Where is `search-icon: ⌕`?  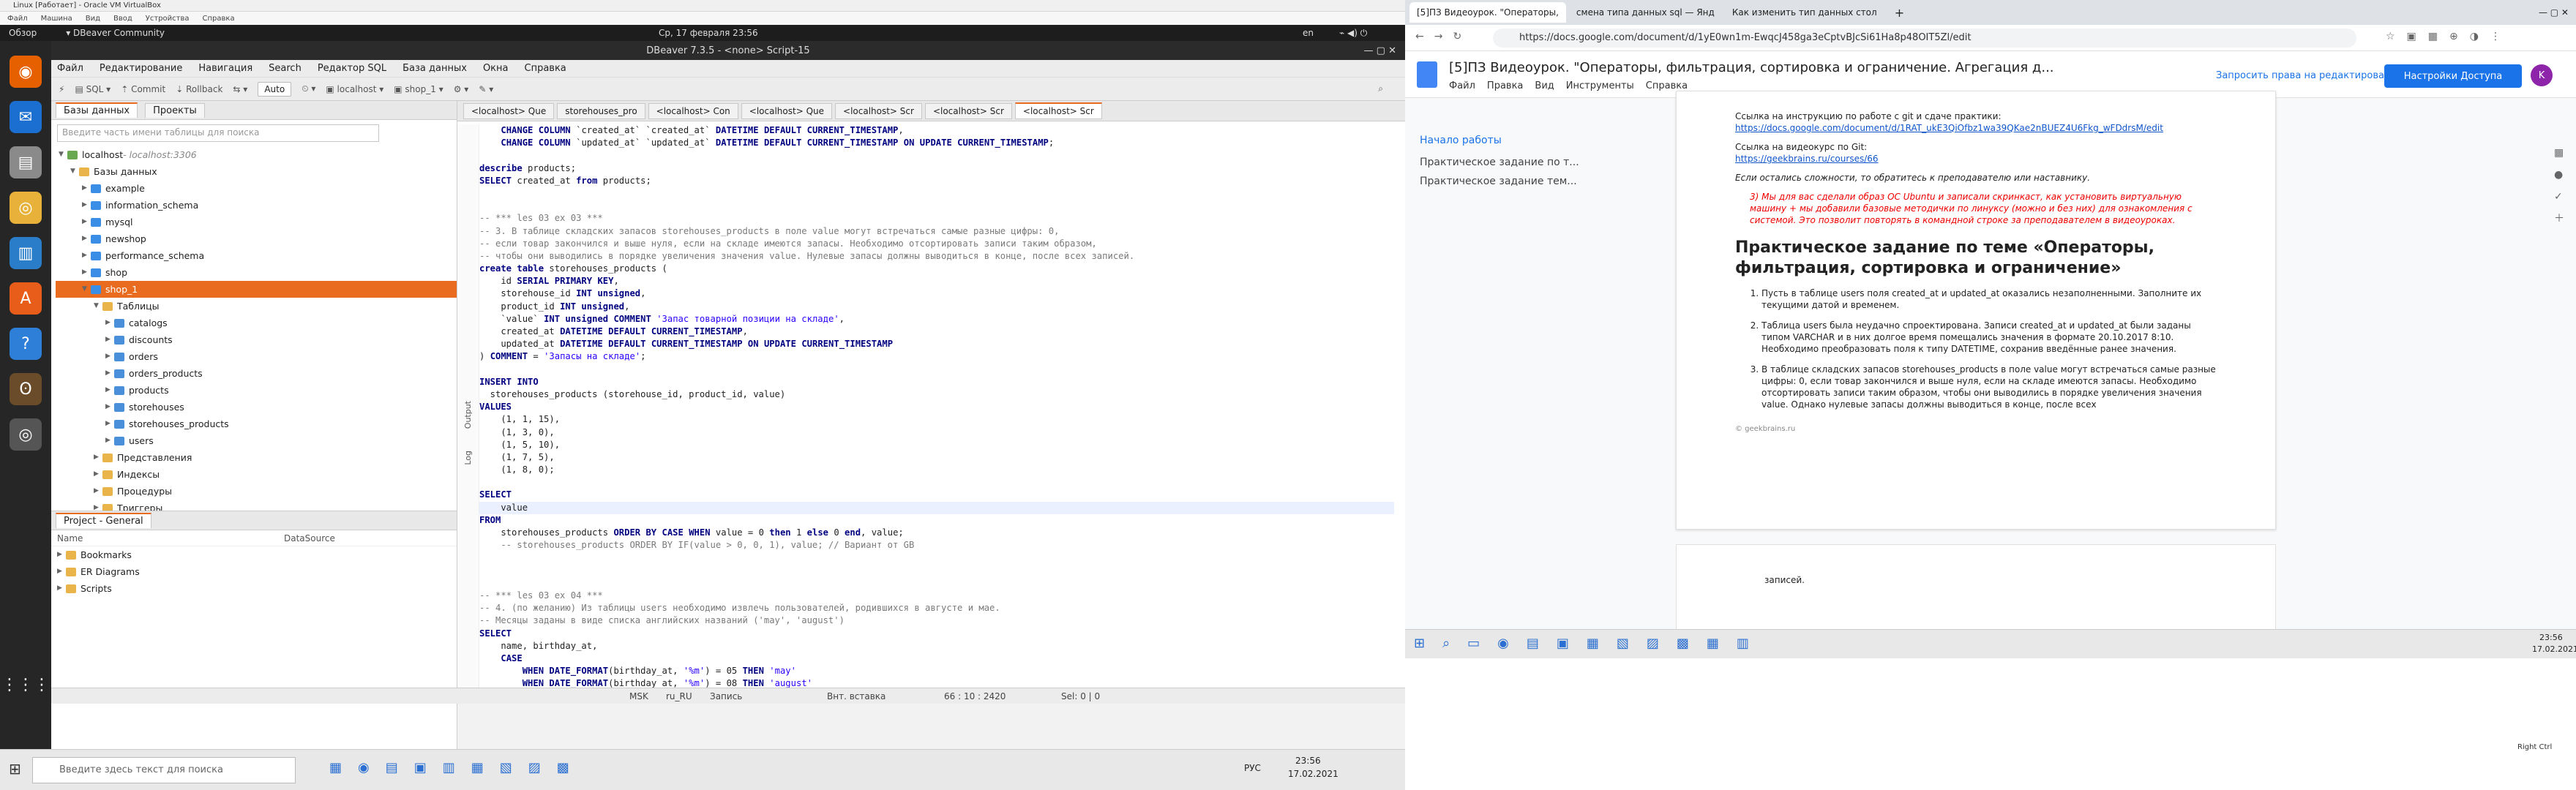 search-icon: ⌕ is located at coordinates (1380, 88).